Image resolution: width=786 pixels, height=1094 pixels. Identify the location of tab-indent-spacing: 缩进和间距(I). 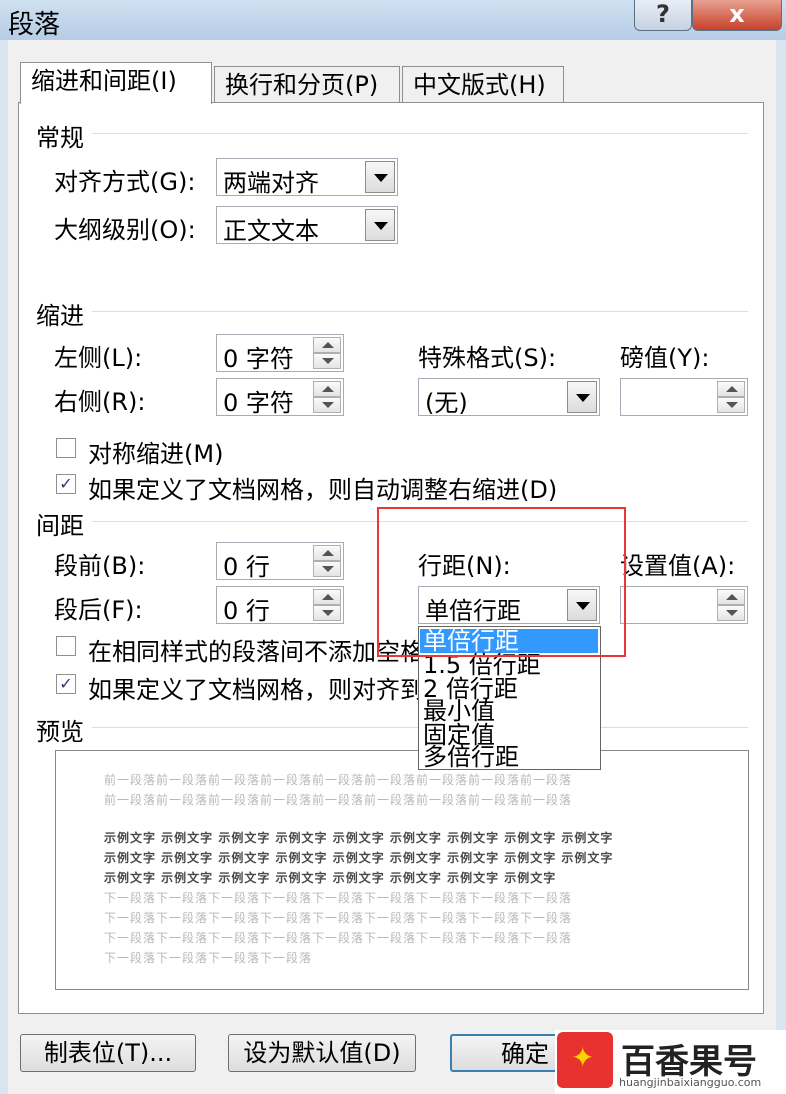
(116, 83).